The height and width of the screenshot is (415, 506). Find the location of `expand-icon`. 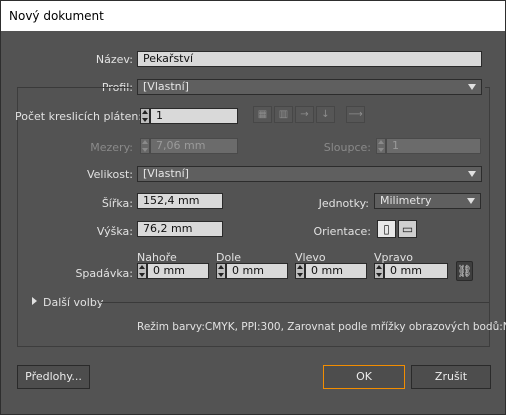

expand-icon is located at coordinates (34, 301).